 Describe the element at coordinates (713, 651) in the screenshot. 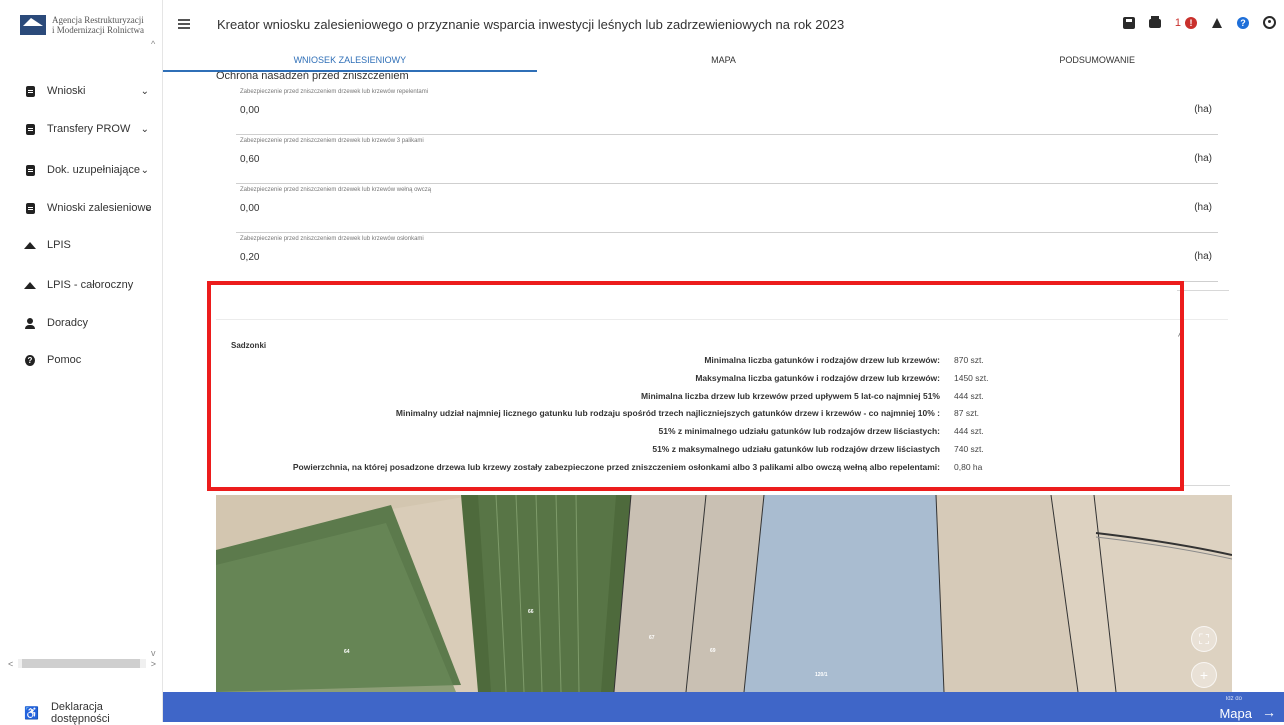

I see `parcel-label: 69` at that location.